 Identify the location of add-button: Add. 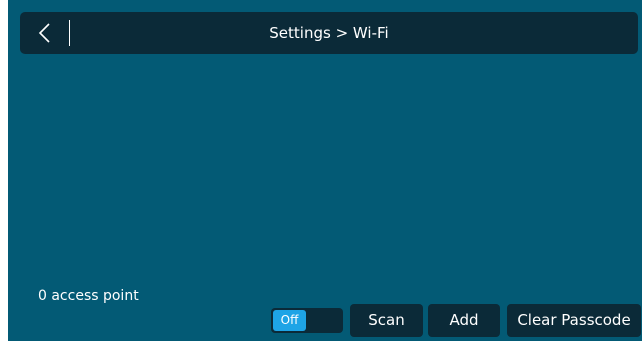
(464, 320).